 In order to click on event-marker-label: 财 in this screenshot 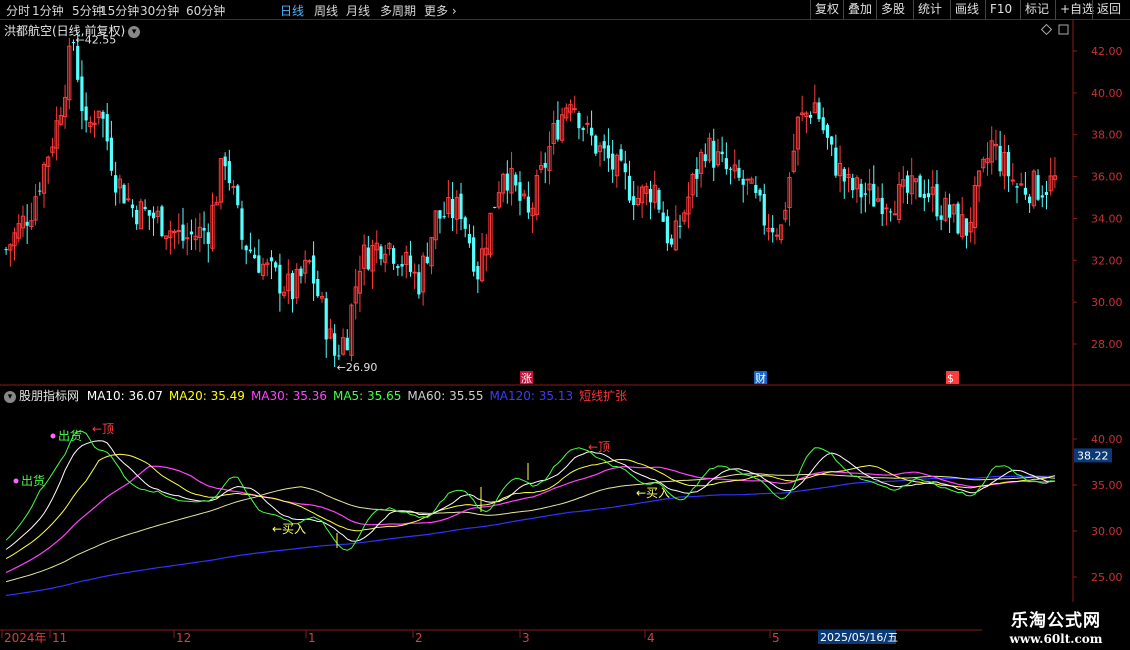, I will do `click(760, 378)`.